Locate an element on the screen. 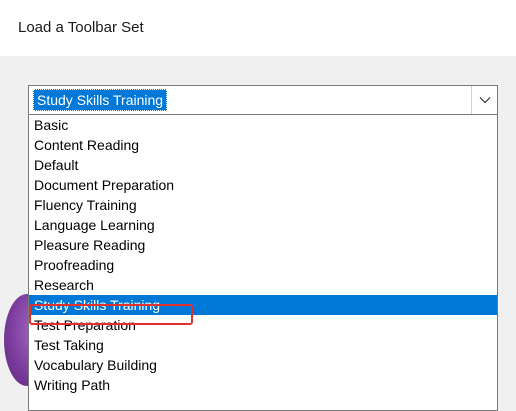 This screenshot has width=516, height=411. dropdown-option: Default is located at coordinates (263, 165).